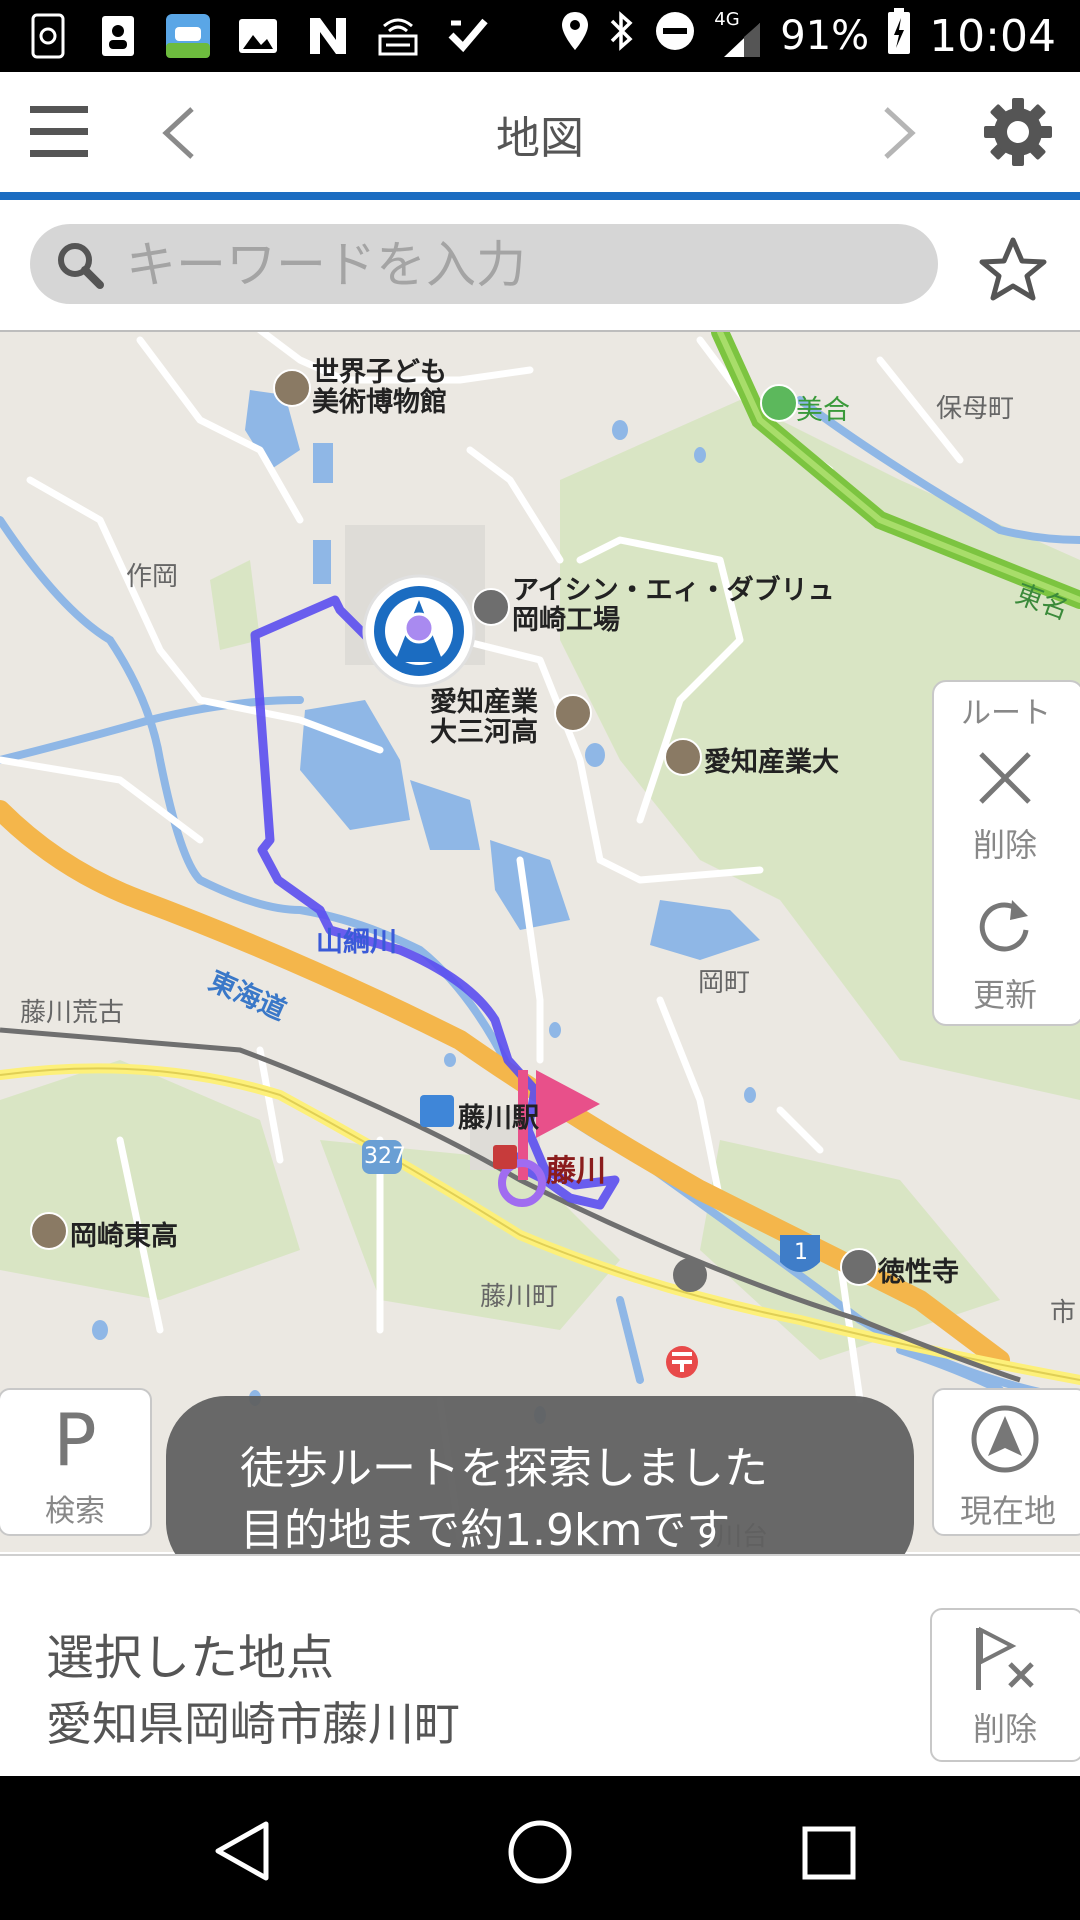 This screenshot has height=1920, width=1080. I want to click on battery-percent: 91%, so click(825, 36).